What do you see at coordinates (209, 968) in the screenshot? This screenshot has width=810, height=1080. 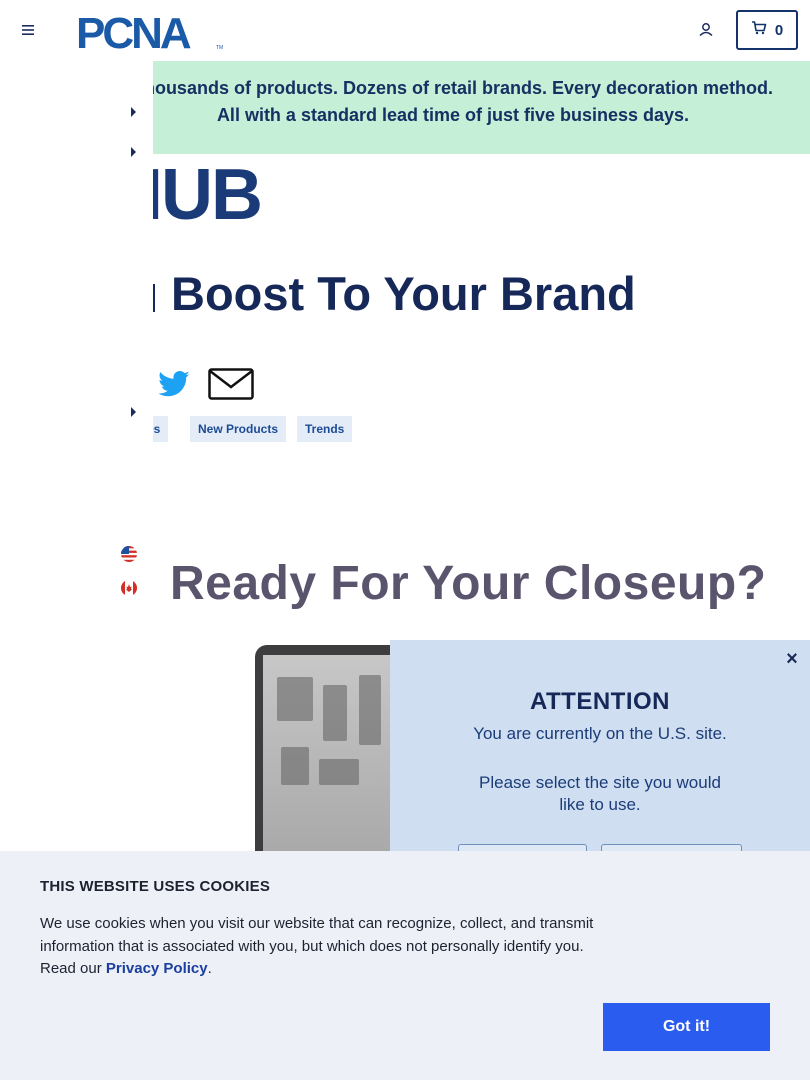 I see `cookie-body-end: .` at bounding box center [209, 968].